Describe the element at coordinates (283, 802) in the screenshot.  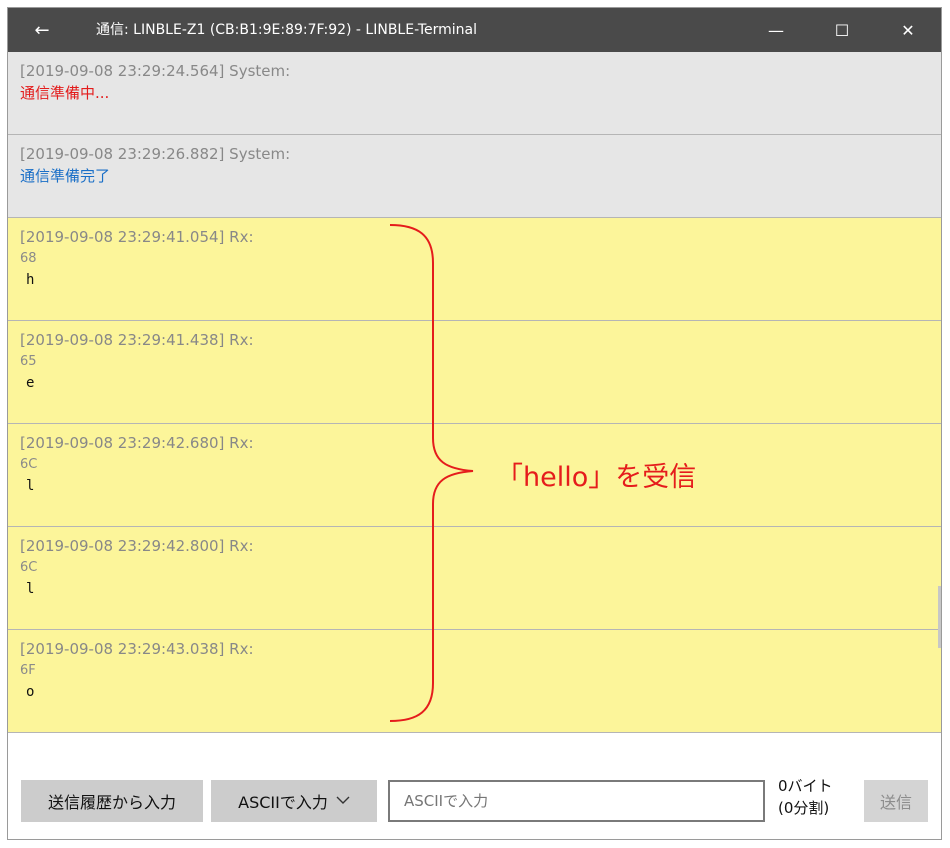
I see `input-mode-label: ASCIIで入力` at that location.